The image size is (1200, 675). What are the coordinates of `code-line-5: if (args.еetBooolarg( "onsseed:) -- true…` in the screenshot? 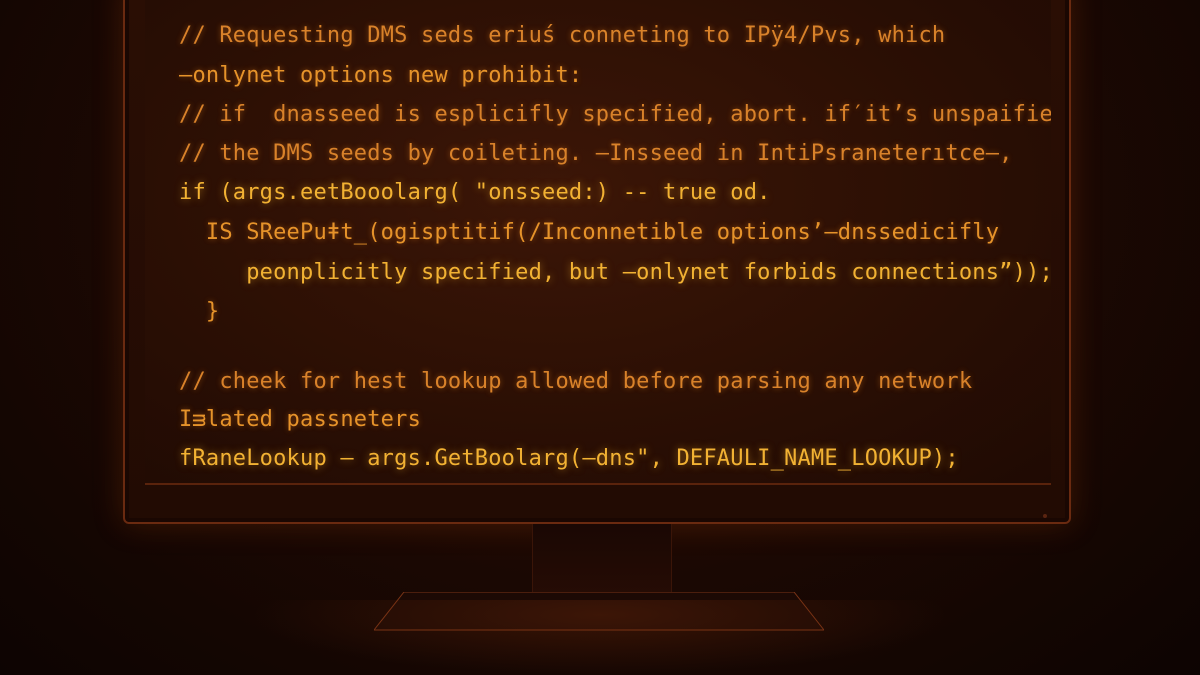 It's located at (475, 192).